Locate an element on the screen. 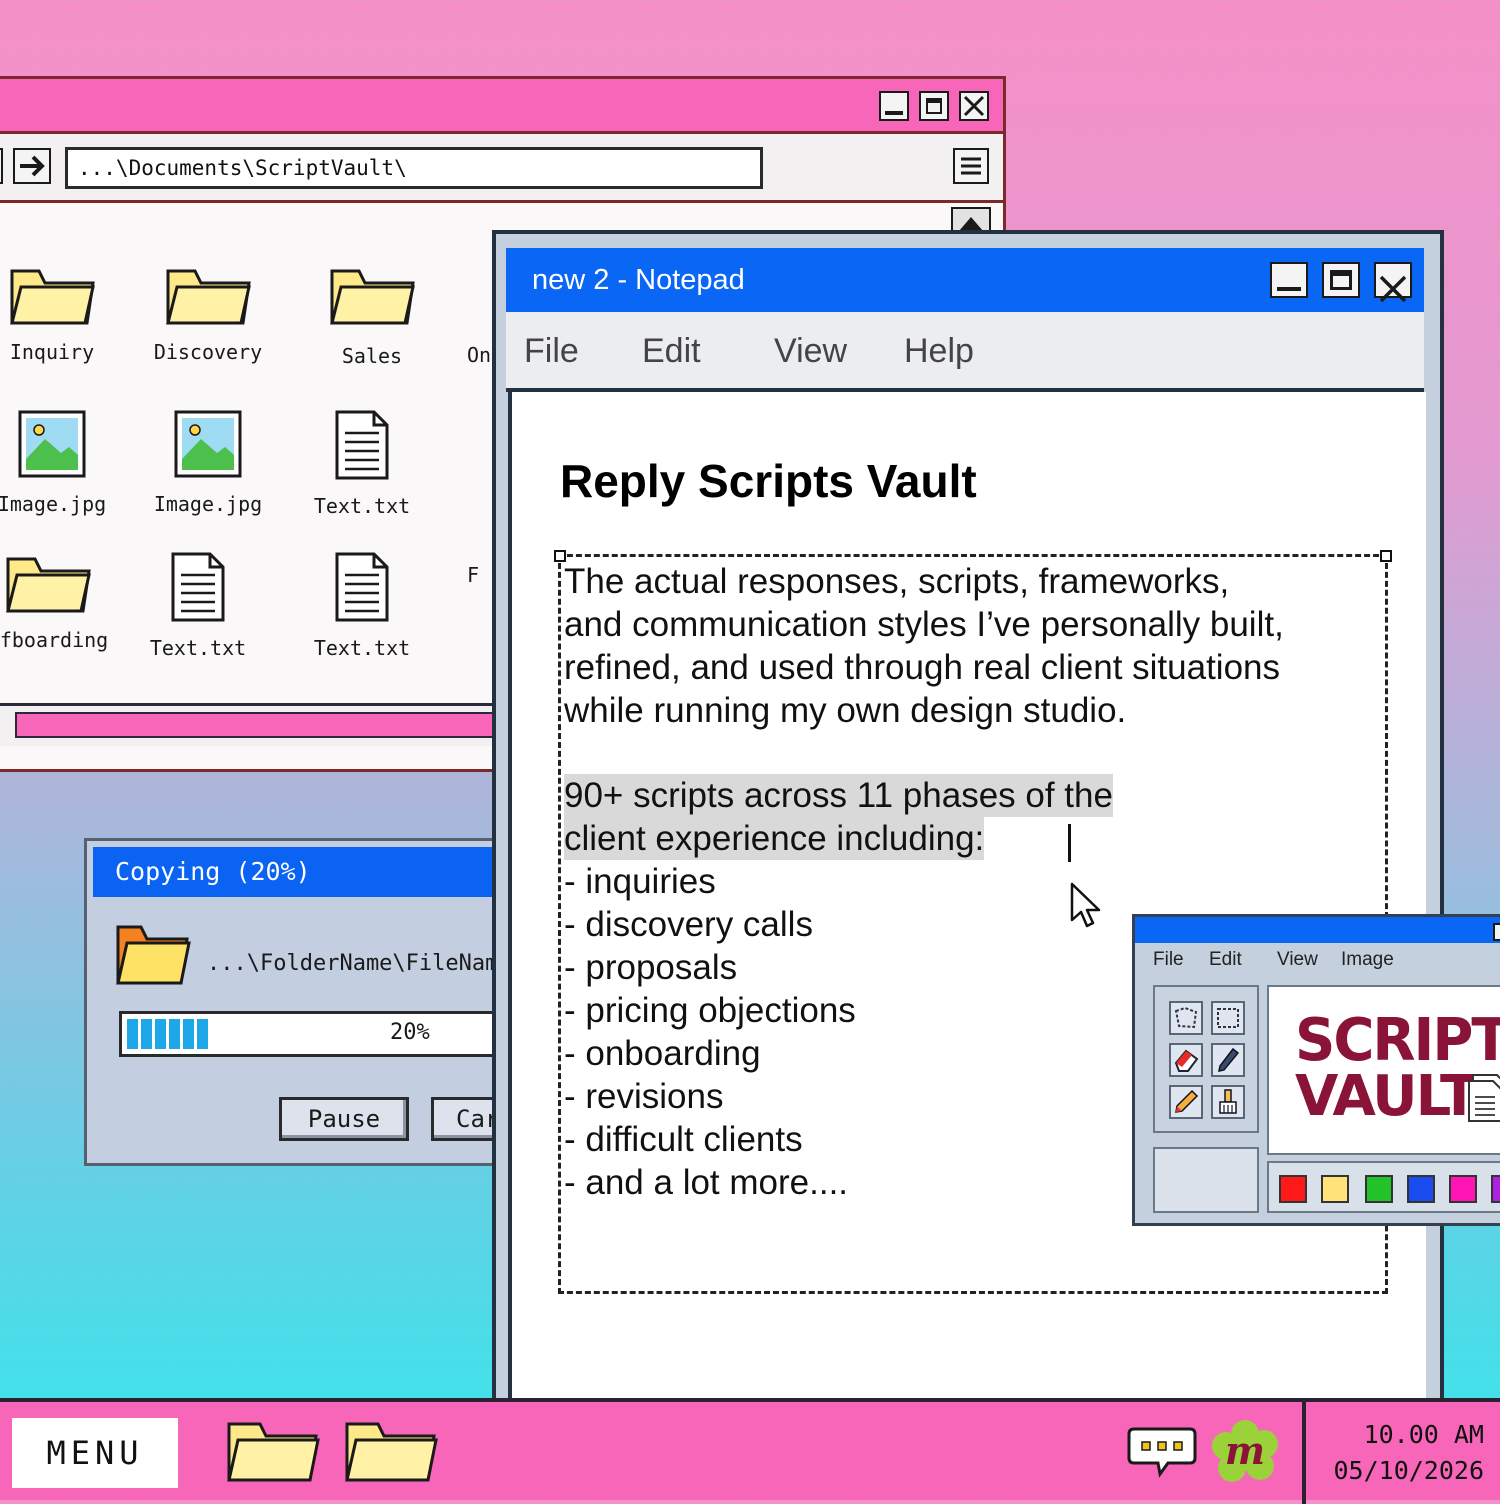 This screenshot has width=1500, height=1504. list-item: - proposals is located at coordinates (651, 967).